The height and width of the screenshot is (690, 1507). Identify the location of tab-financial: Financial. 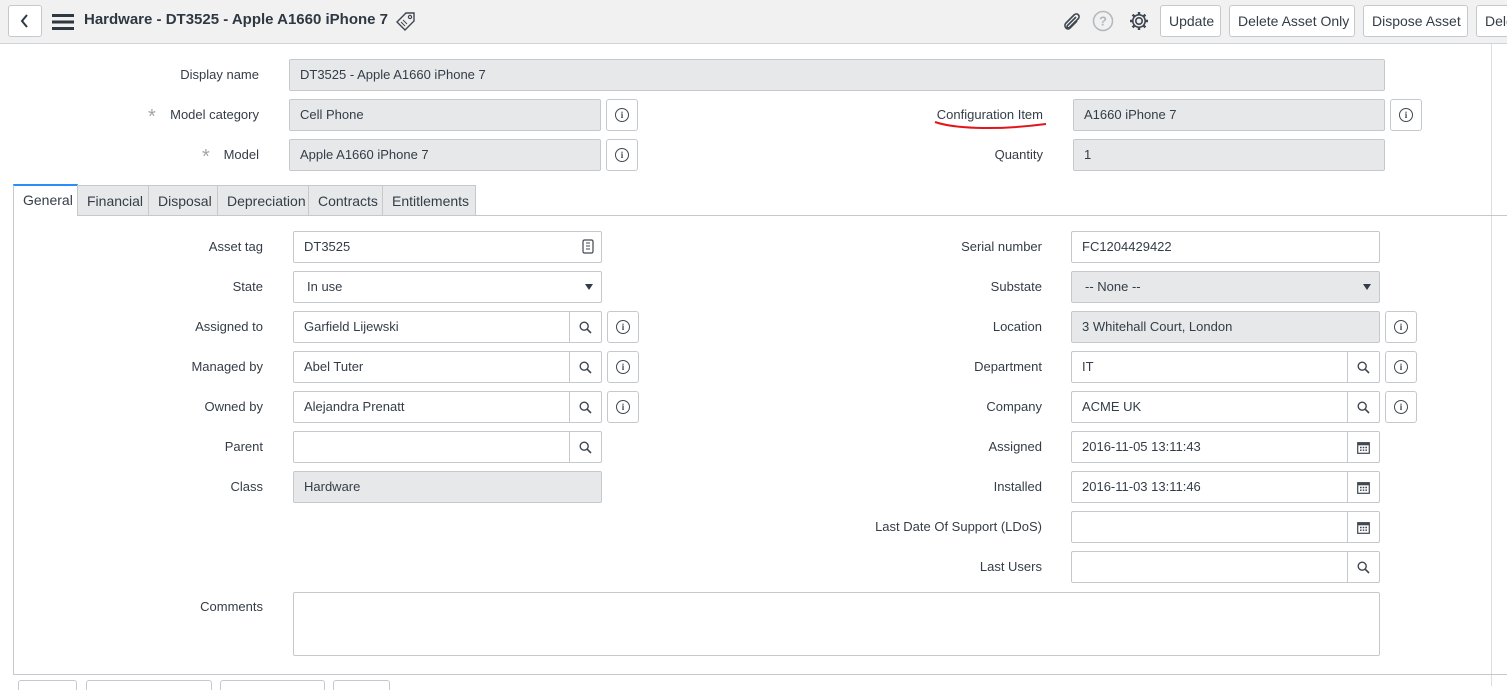
(113, 200).